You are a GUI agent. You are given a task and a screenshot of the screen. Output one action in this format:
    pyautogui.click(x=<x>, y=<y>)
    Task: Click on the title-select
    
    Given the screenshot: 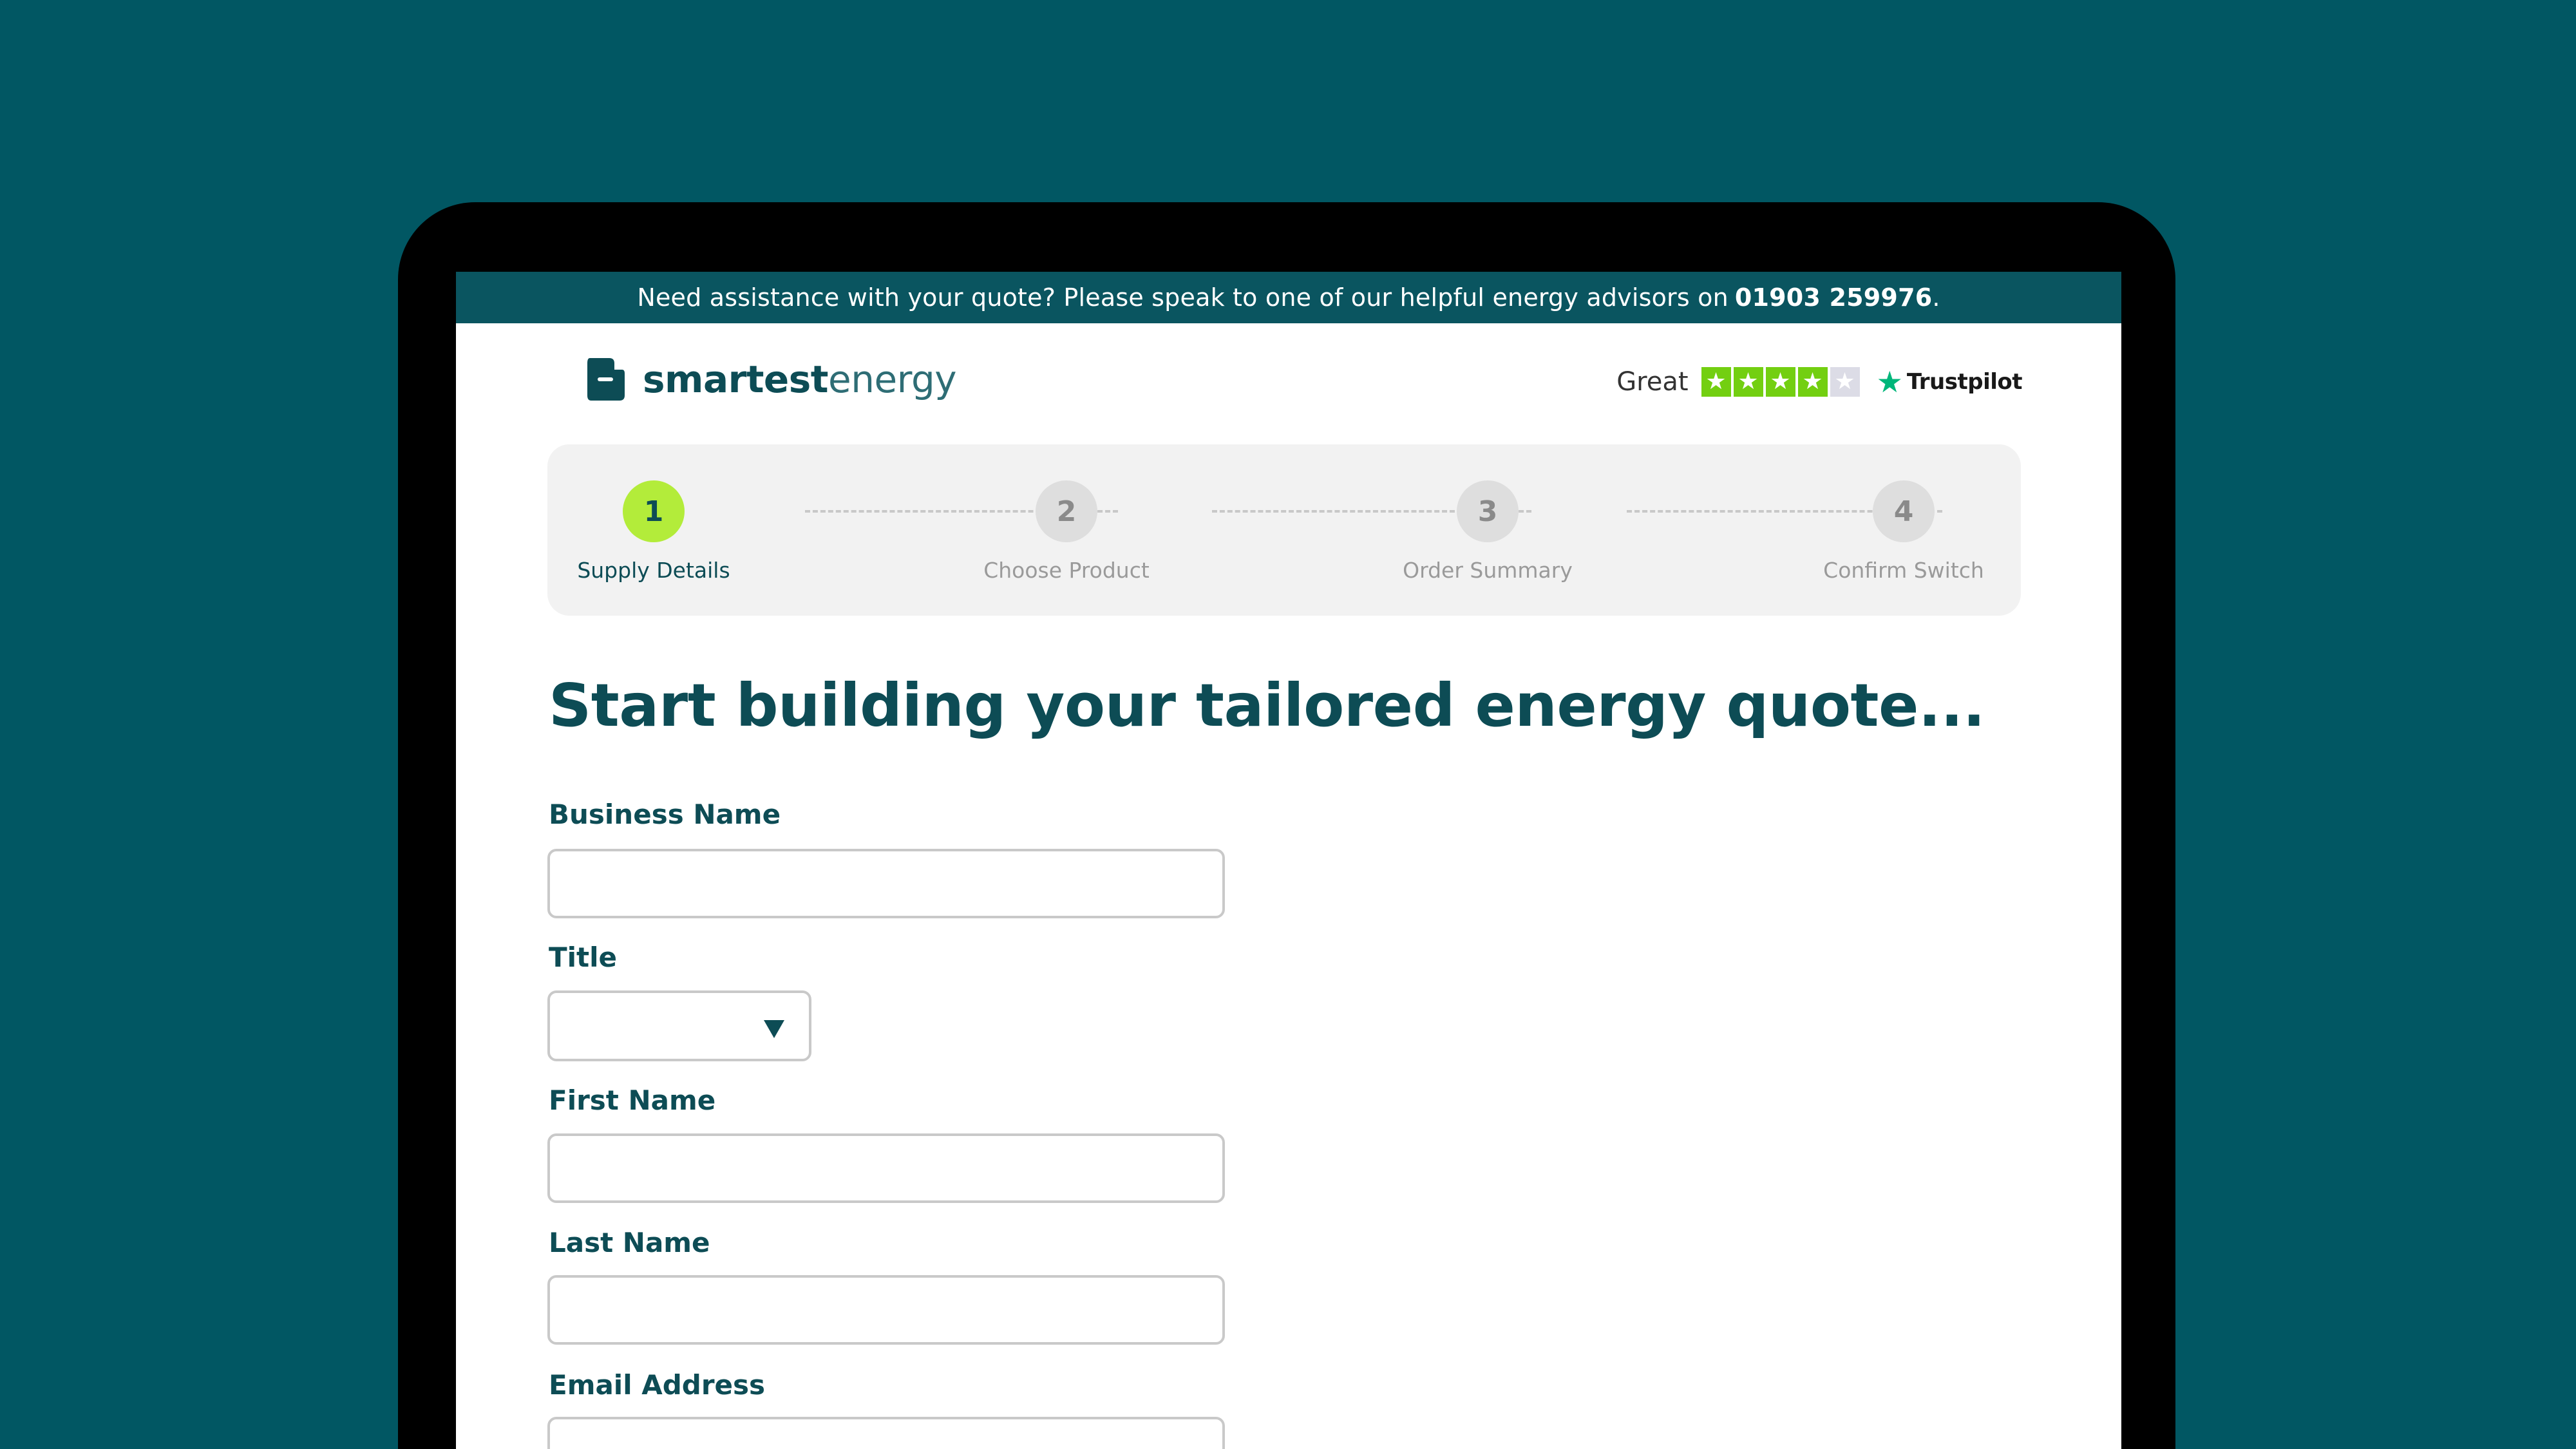 What is the action you would take?
    pyautogui.click(x=679, y=1026)
    